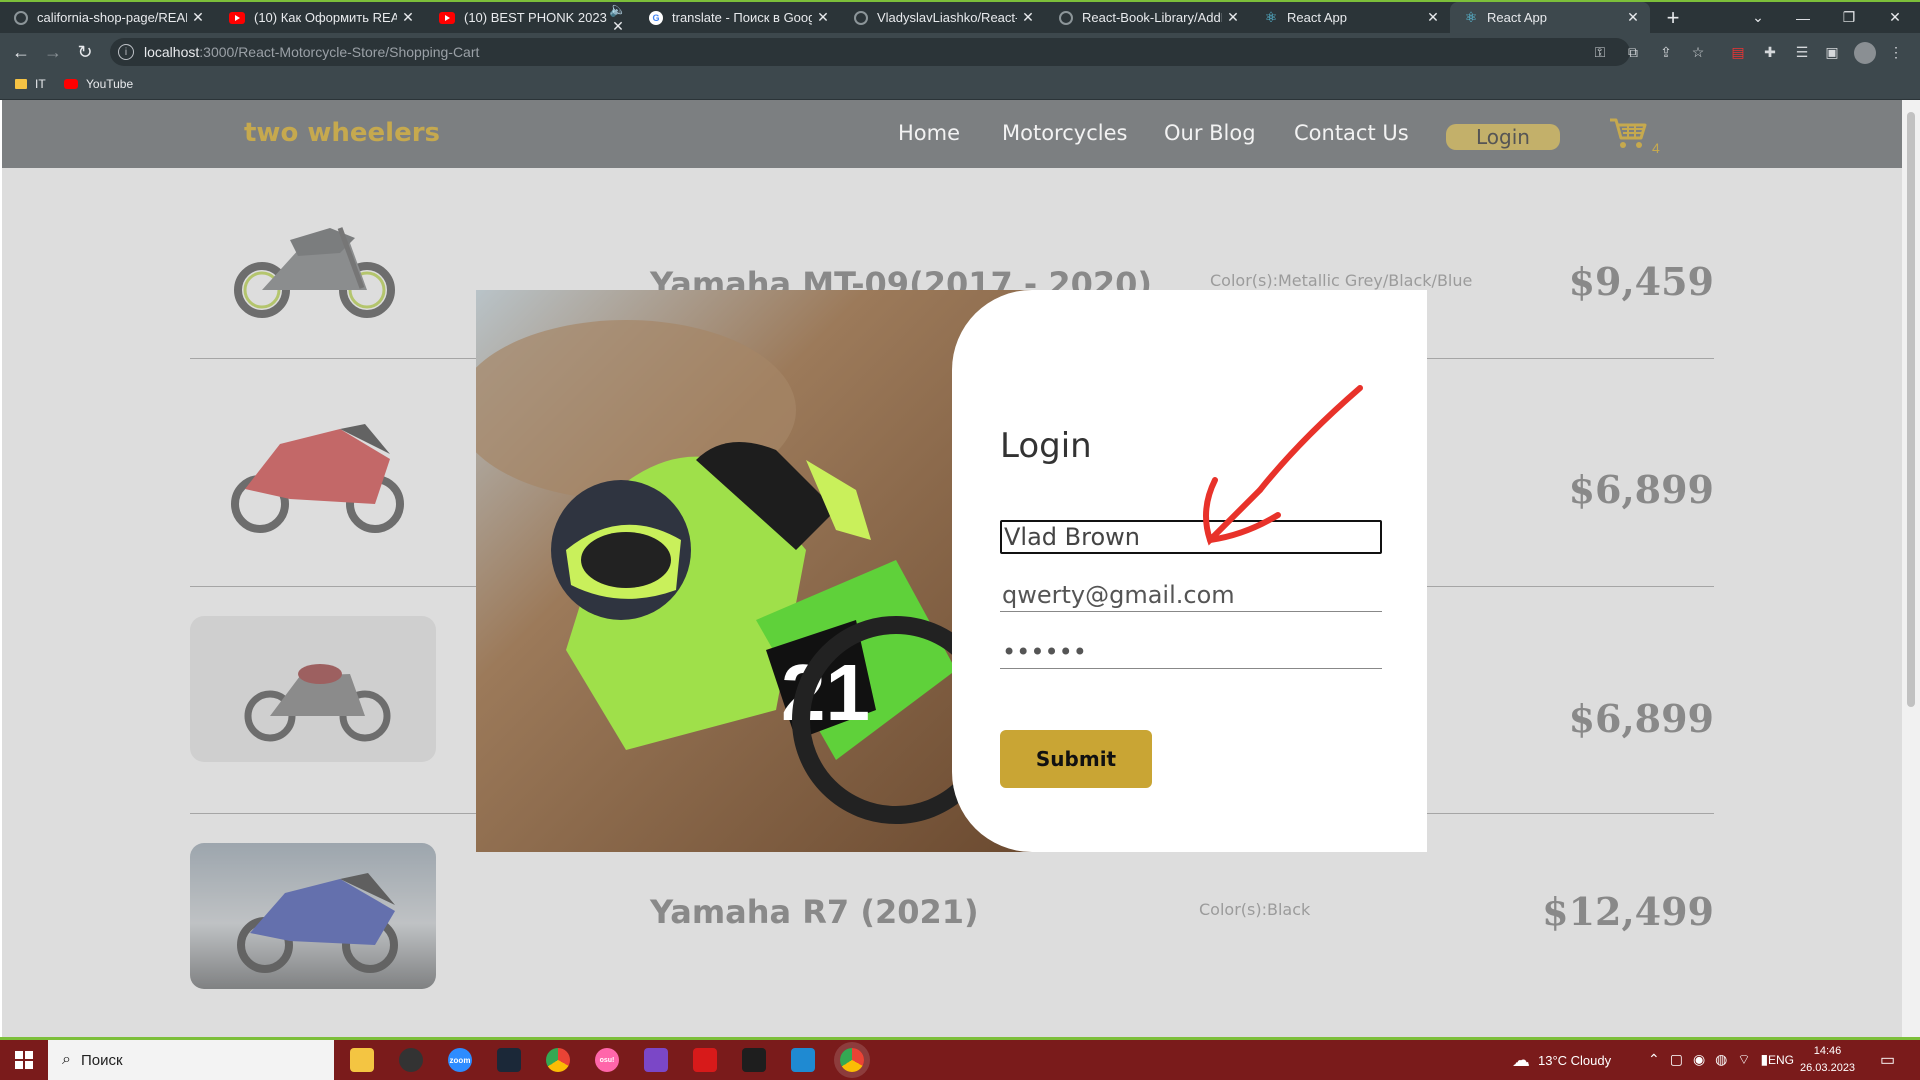  Describe the element at coordinates (1633, 52) in the screenshot. I see `translate-icon: ⧉` at that location.